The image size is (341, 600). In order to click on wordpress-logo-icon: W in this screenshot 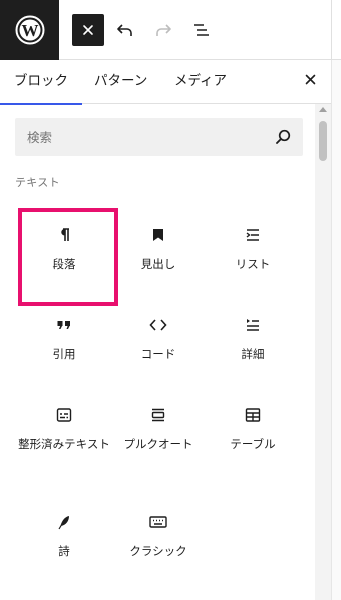, I will do `click(29, 30)`.